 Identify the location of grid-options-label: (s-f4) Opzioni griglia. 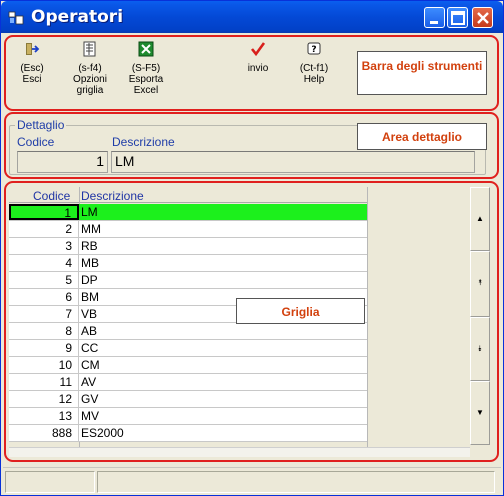
(90, 79).